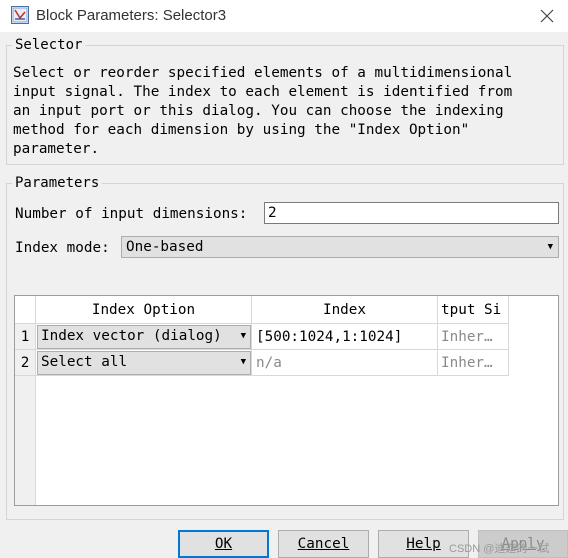  What do you see at coordinates (345, 363) in the screenshot?
I see `index-cell: n/a` at bounding box center [345, 363].